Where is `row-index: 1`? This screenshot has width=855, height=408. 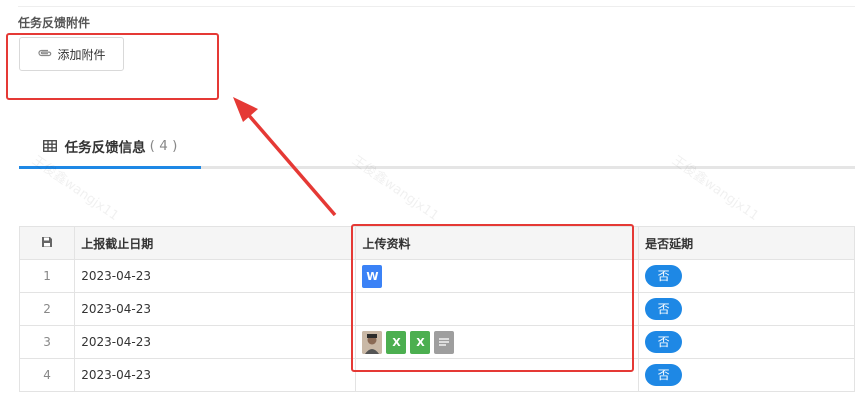 row-index: 1 is located at coordinates (47, 276).